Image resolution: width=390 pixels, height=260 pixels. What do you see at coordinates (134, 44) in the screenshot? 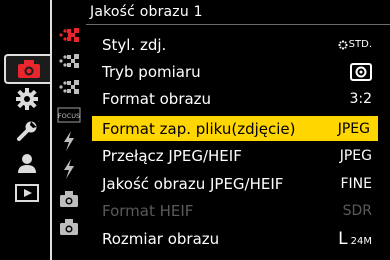
I see `menu-item-label: Styl. zdj.` at bounding box center [134, 44].